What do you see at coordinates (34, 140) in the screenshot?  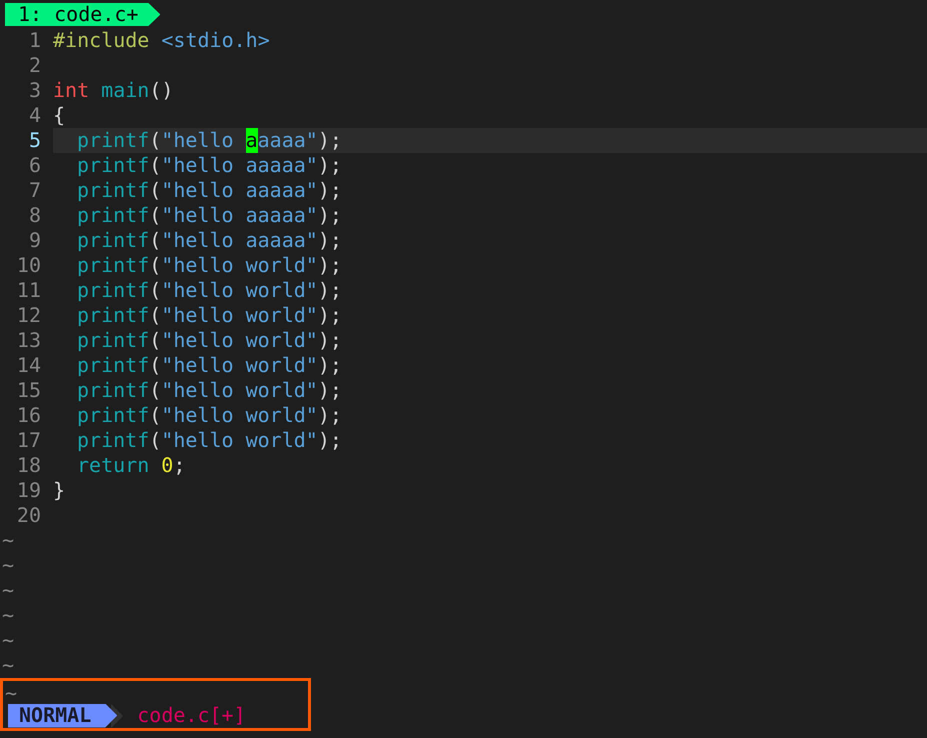 I see `line-number: 5` at bounding box center [34, 140].